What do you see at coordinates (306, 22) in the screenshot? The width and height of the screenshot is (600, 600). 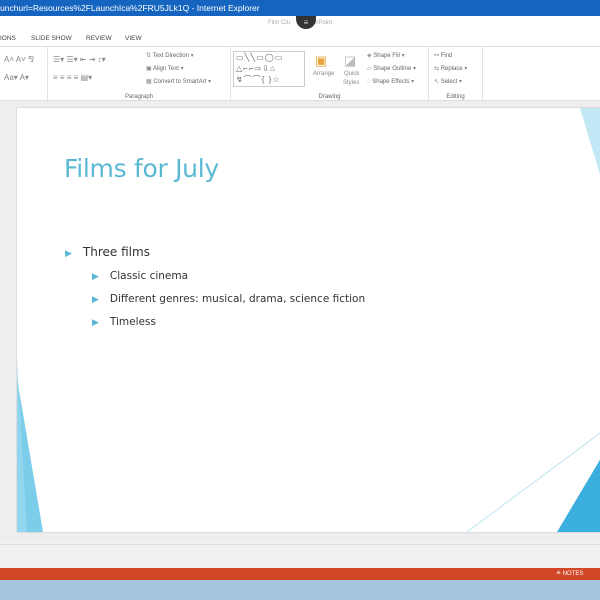 I see `hamburger-icon: ≡` at bounding box center [306, 22].